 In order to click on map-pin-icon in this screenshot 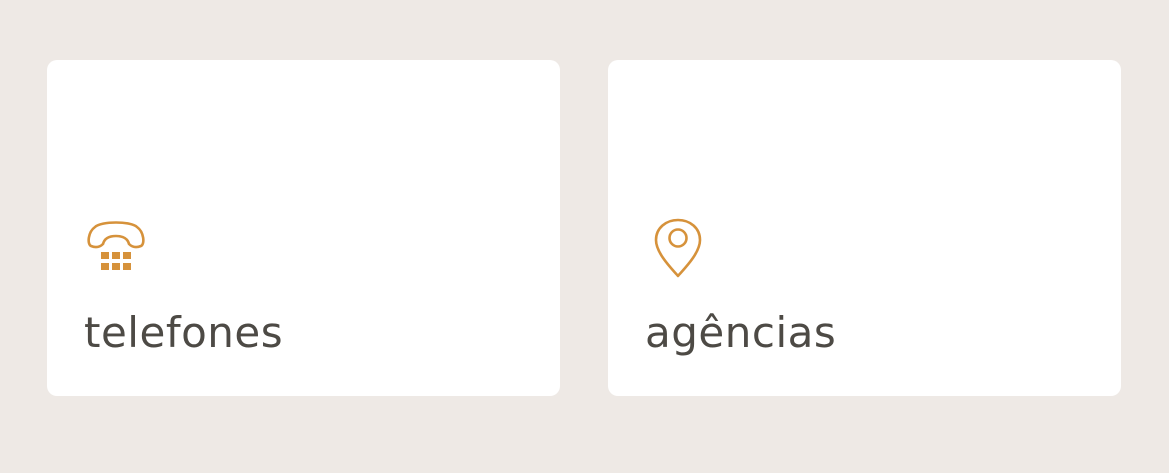, I will do `click(677, 249)`.